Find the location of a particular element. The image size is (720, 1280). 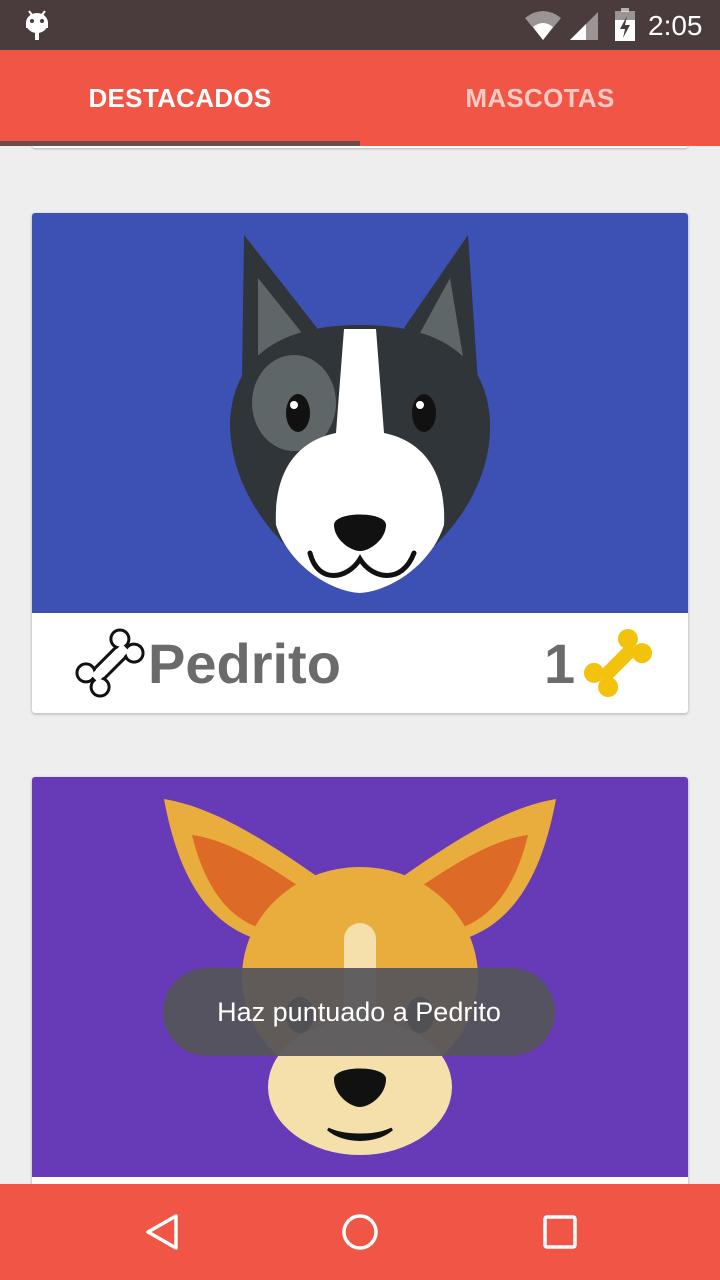

rating-bone-icon is located at coordinates (618, 665).